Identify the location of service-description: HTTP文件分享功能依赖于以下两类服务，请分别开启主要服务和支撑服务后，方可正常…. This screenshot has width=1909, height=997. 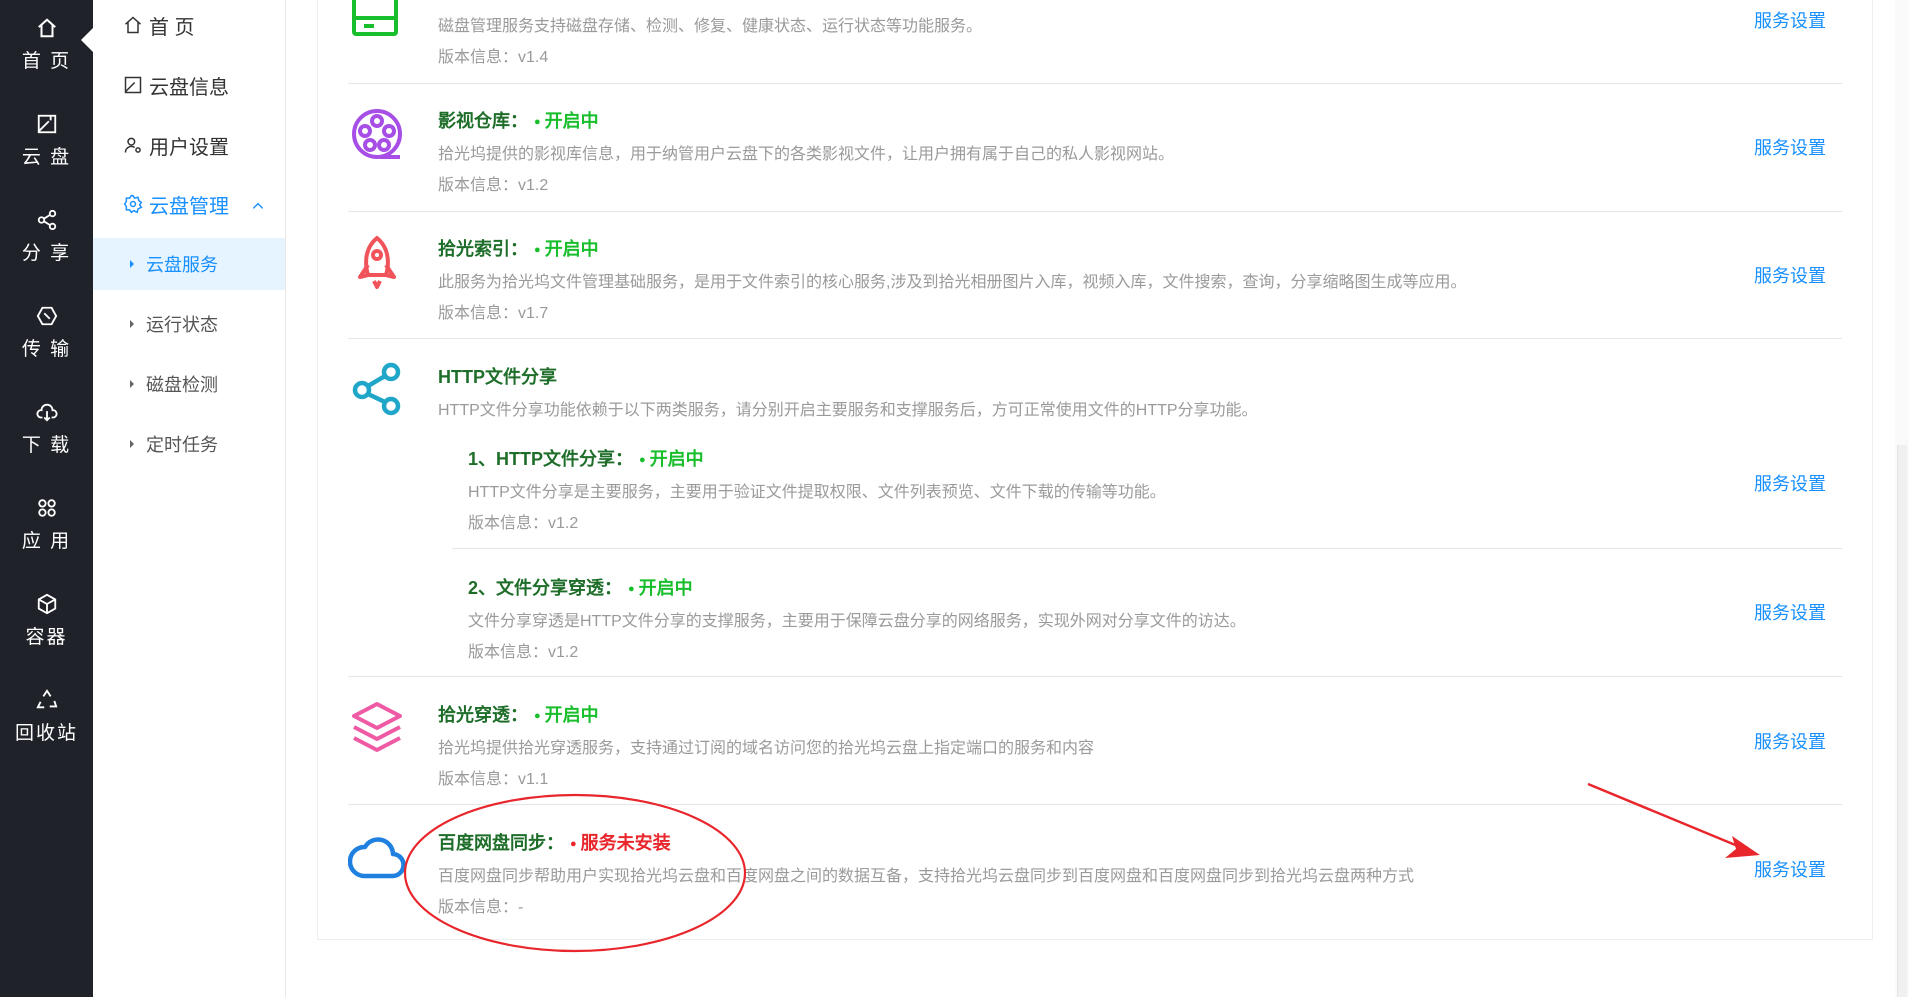
(848, 410).